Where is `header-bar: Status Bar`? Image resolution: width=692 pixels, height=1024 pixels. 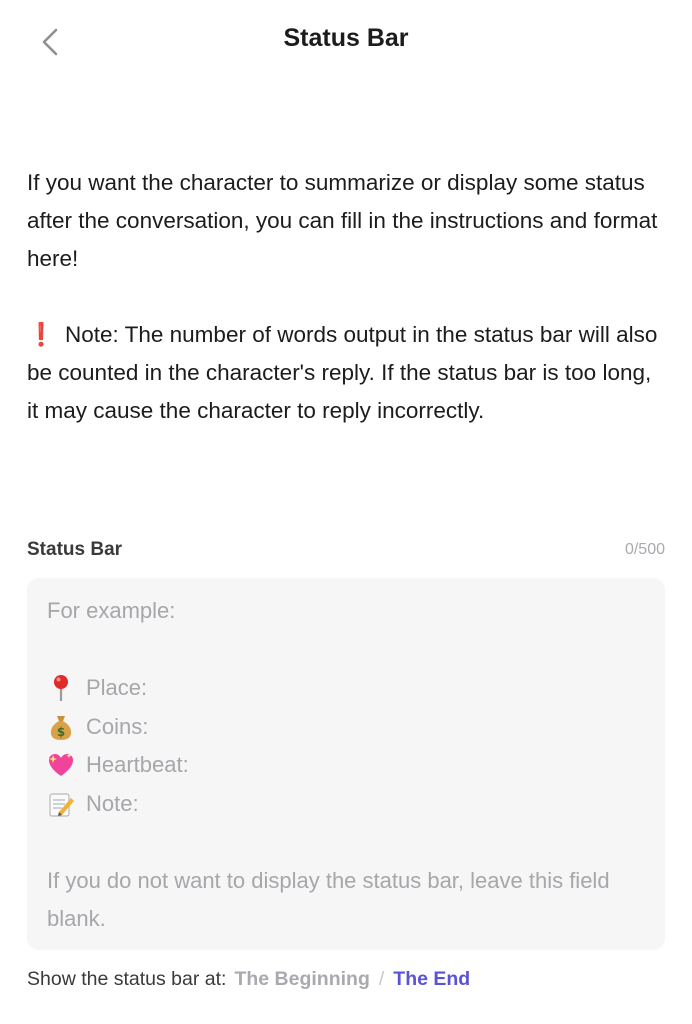
header-bar: Status Bar is located at coordinates (346, 42).